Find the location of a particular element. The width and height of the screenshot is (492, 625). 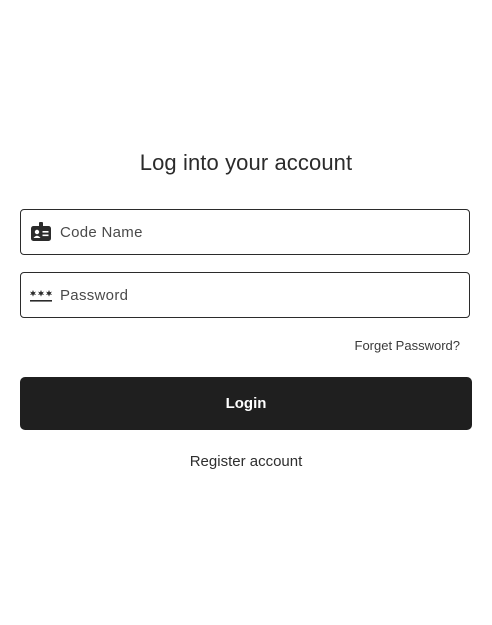

register-account-link: Register account is located at coordinates (246, 462).